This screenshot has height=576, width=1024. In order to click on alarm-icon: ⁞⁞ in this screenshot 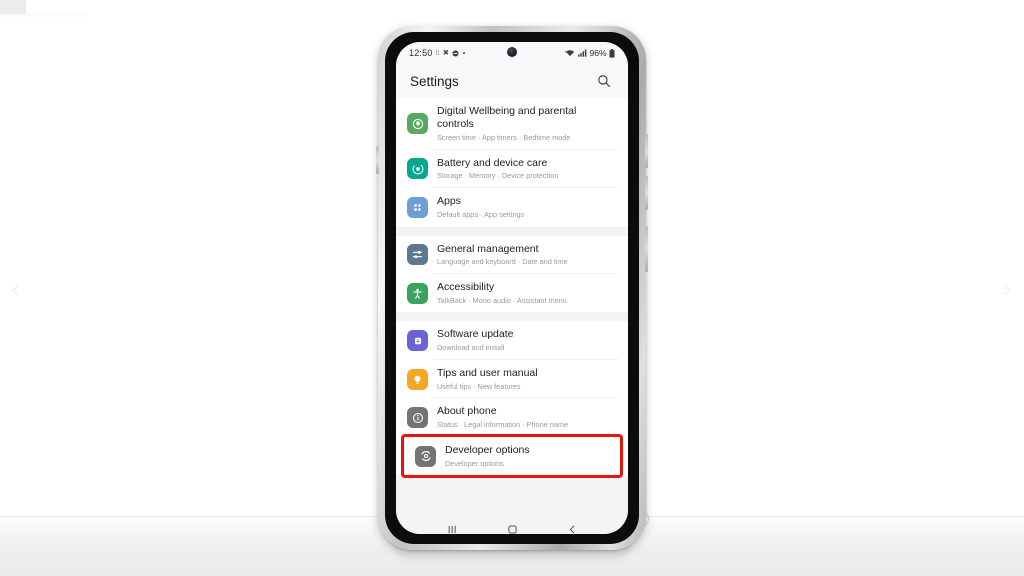, I will do `click(437, 53)`.